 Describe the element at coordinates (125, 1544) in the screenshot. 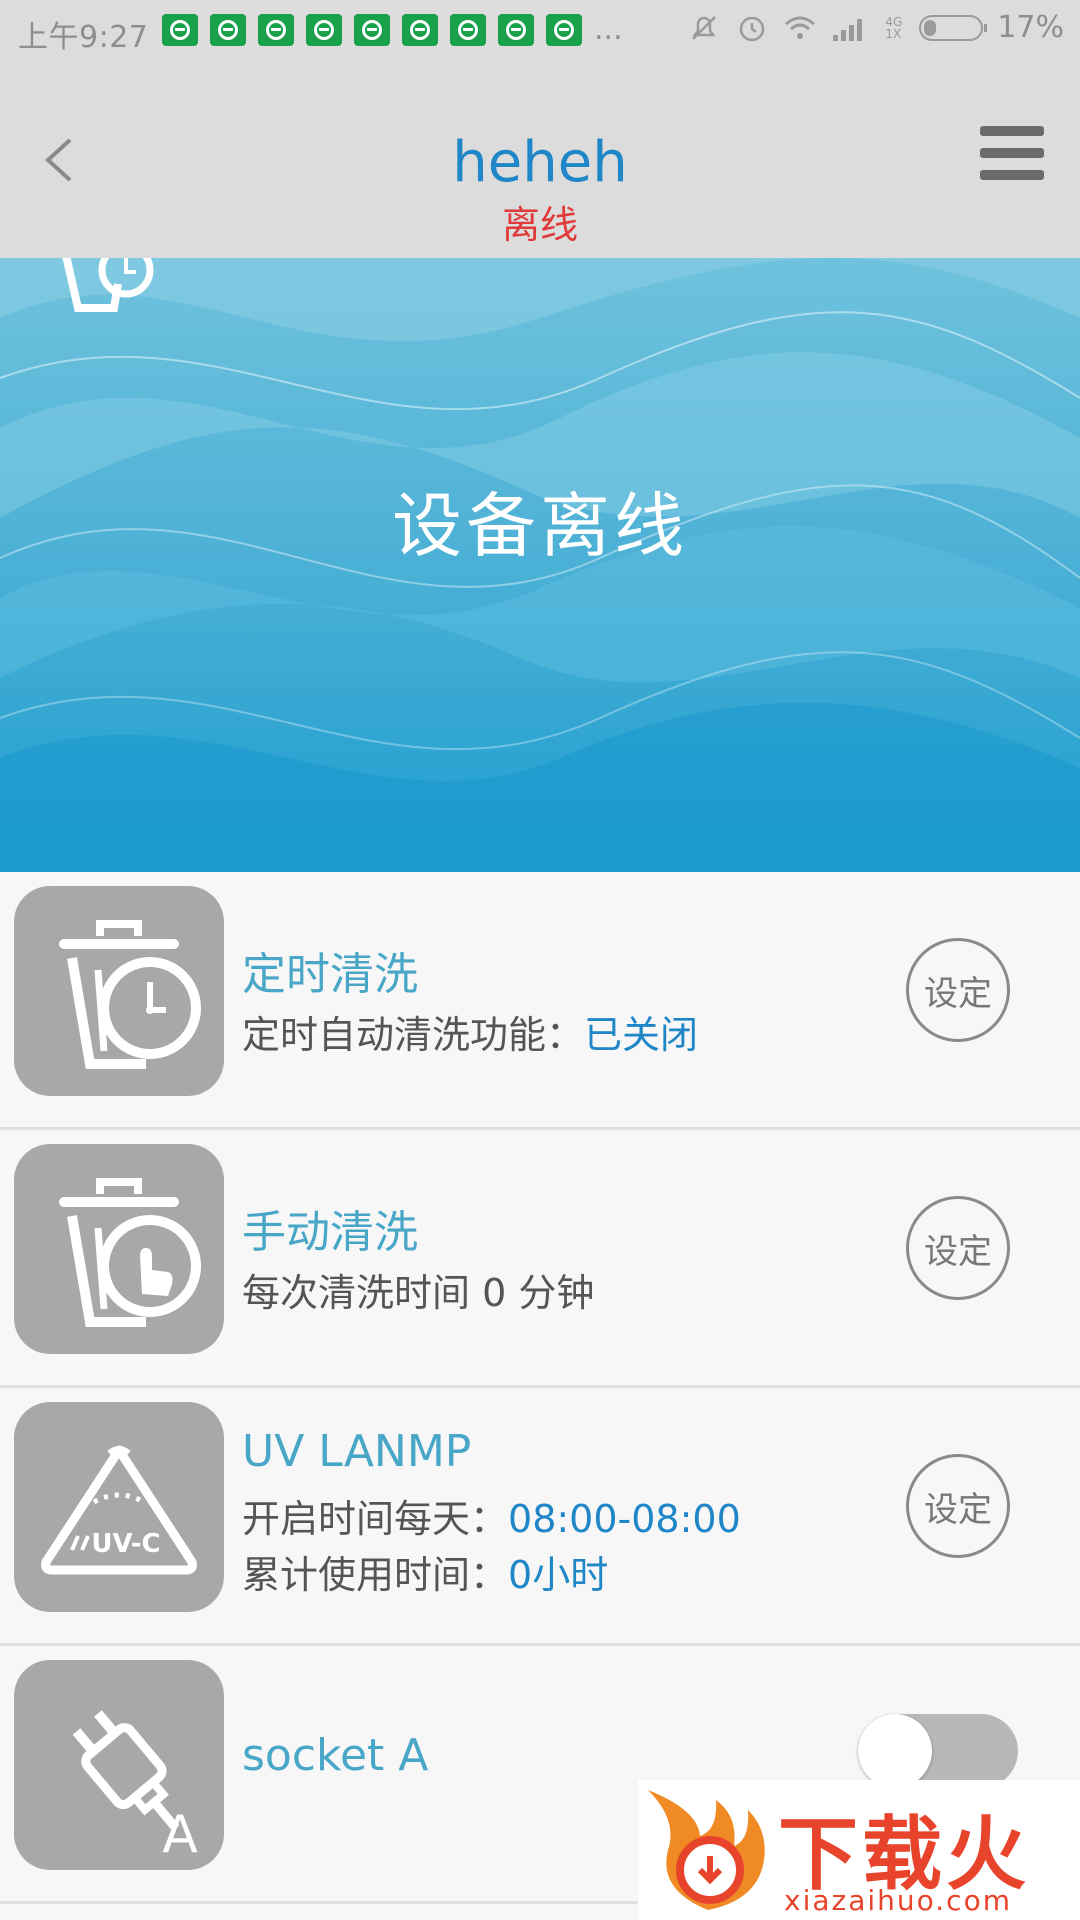

I see `uv-c-label: UV-C` at that location.